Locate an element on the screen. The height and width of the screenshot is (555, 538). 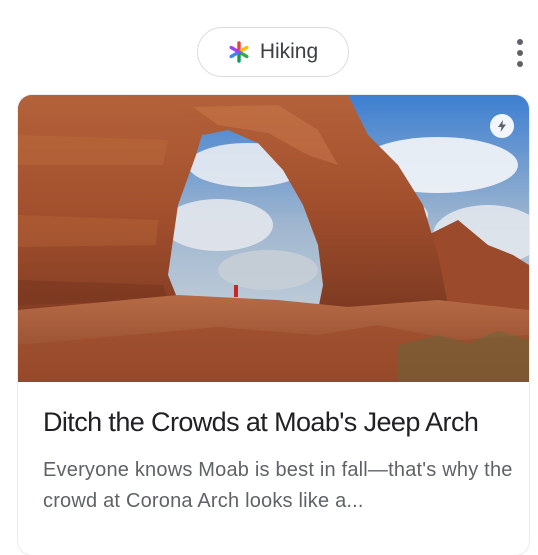
hiking-topic-chip: Hiking is located at coordinates (273, 52).